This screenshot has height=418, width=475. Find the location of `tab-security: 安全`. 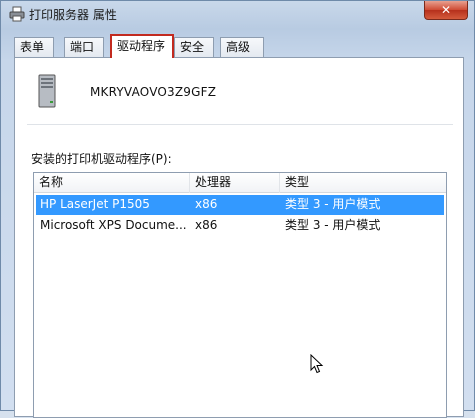

tab-security: 安全 is located at coordinates (194, 47).